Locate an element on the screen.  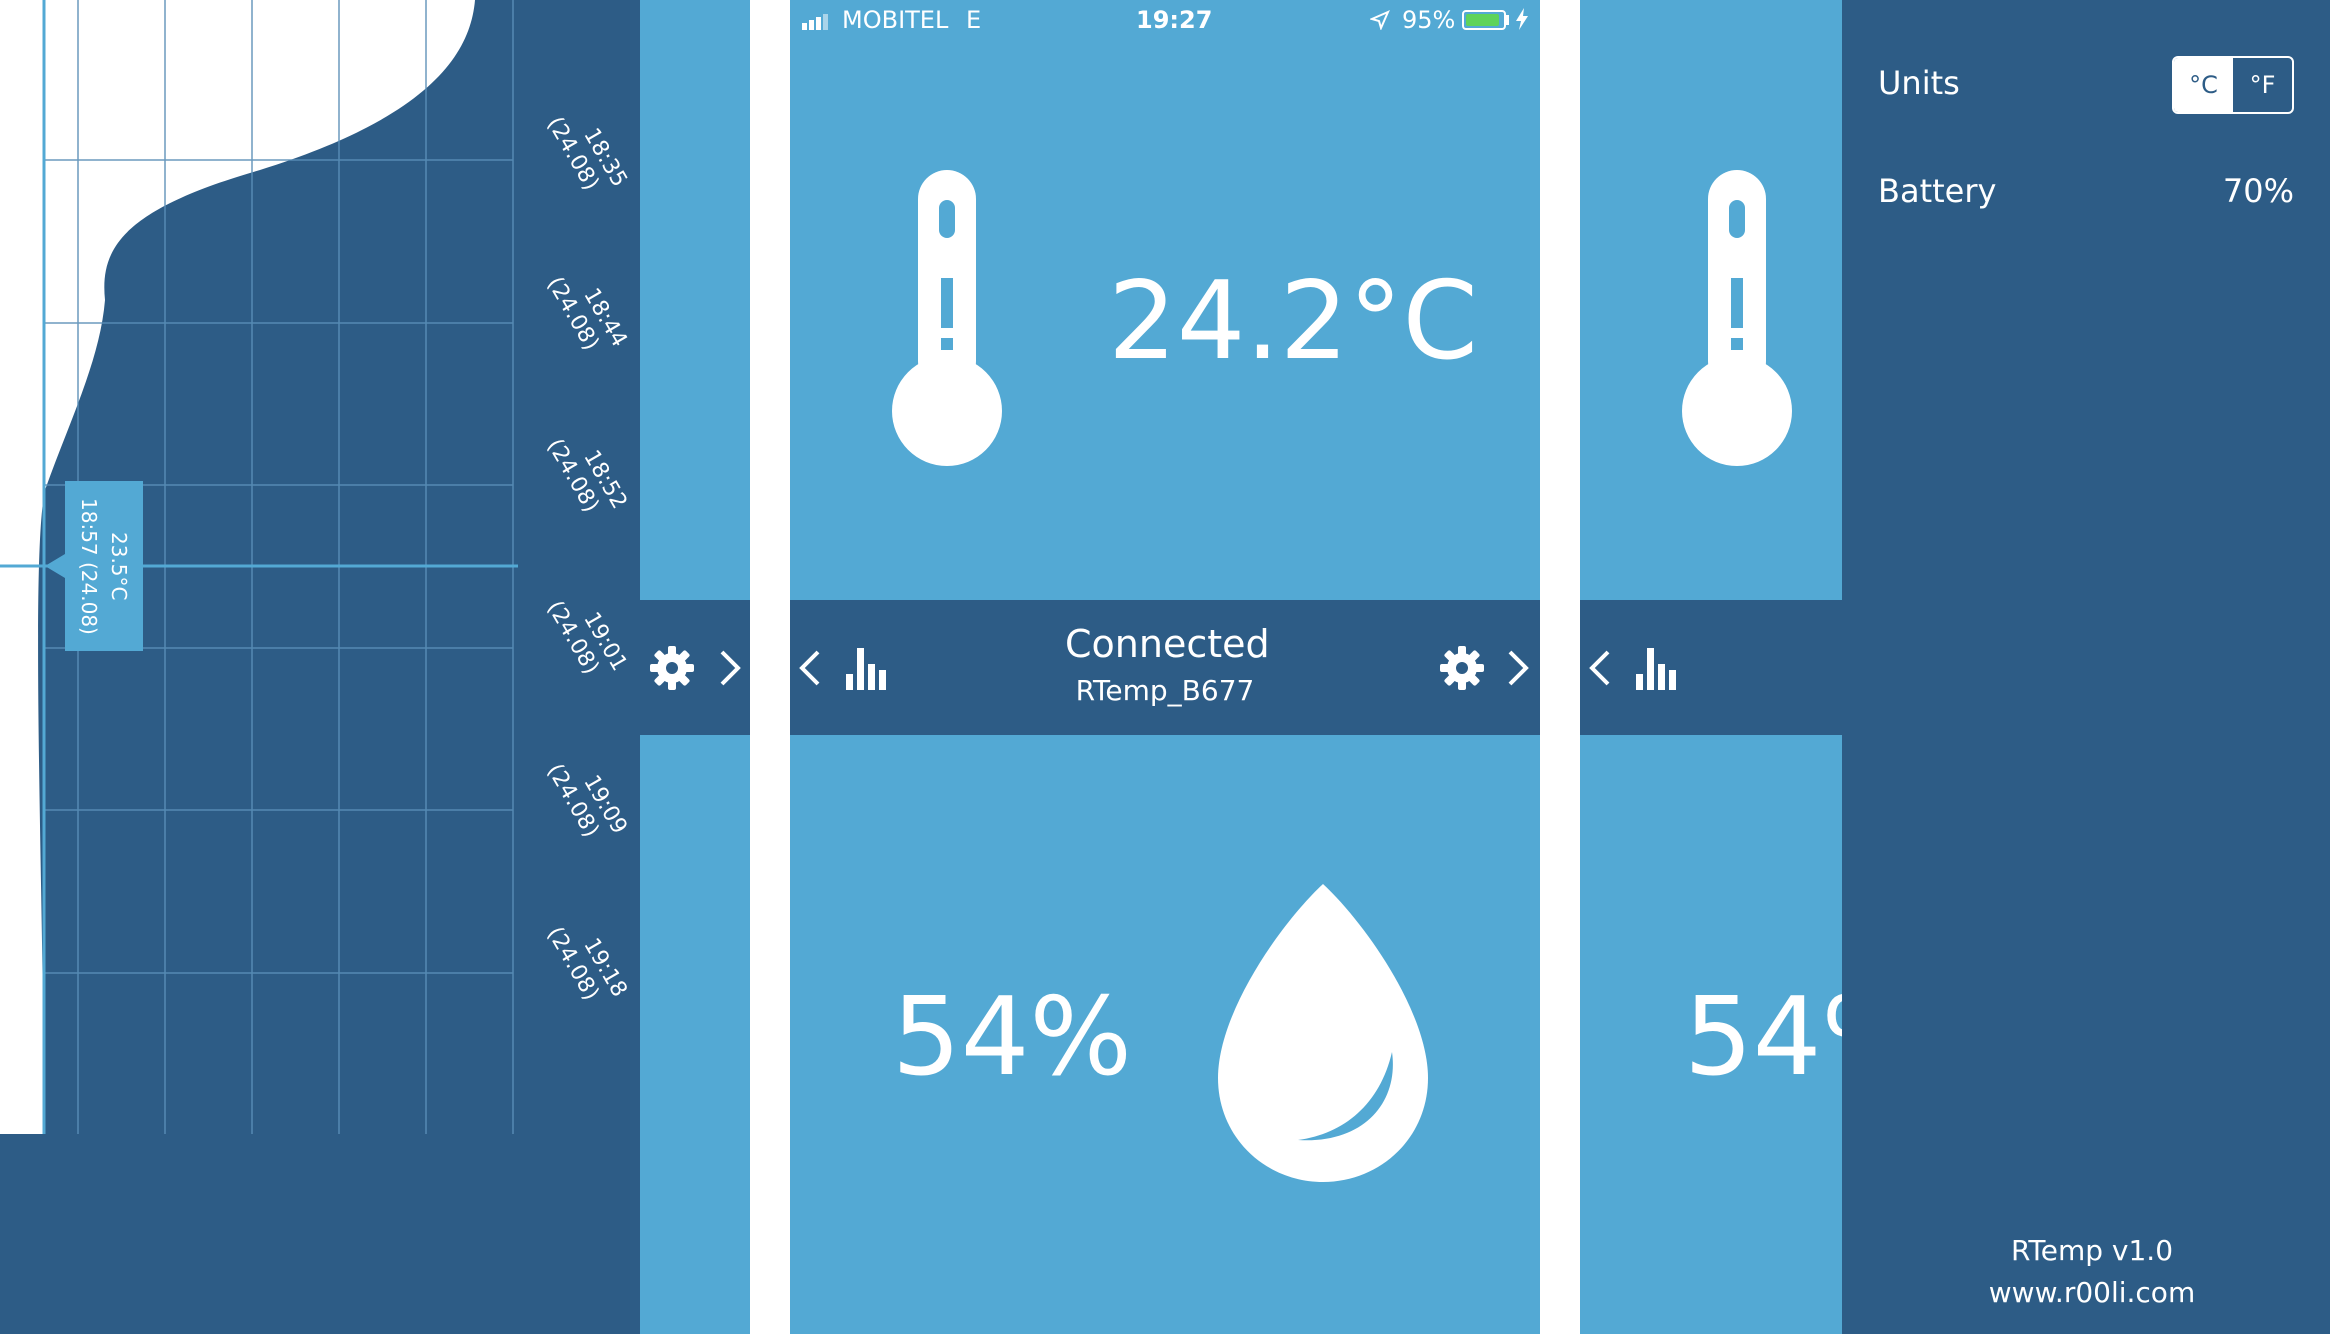
battery-icon is located at coordinates (1484, 20).